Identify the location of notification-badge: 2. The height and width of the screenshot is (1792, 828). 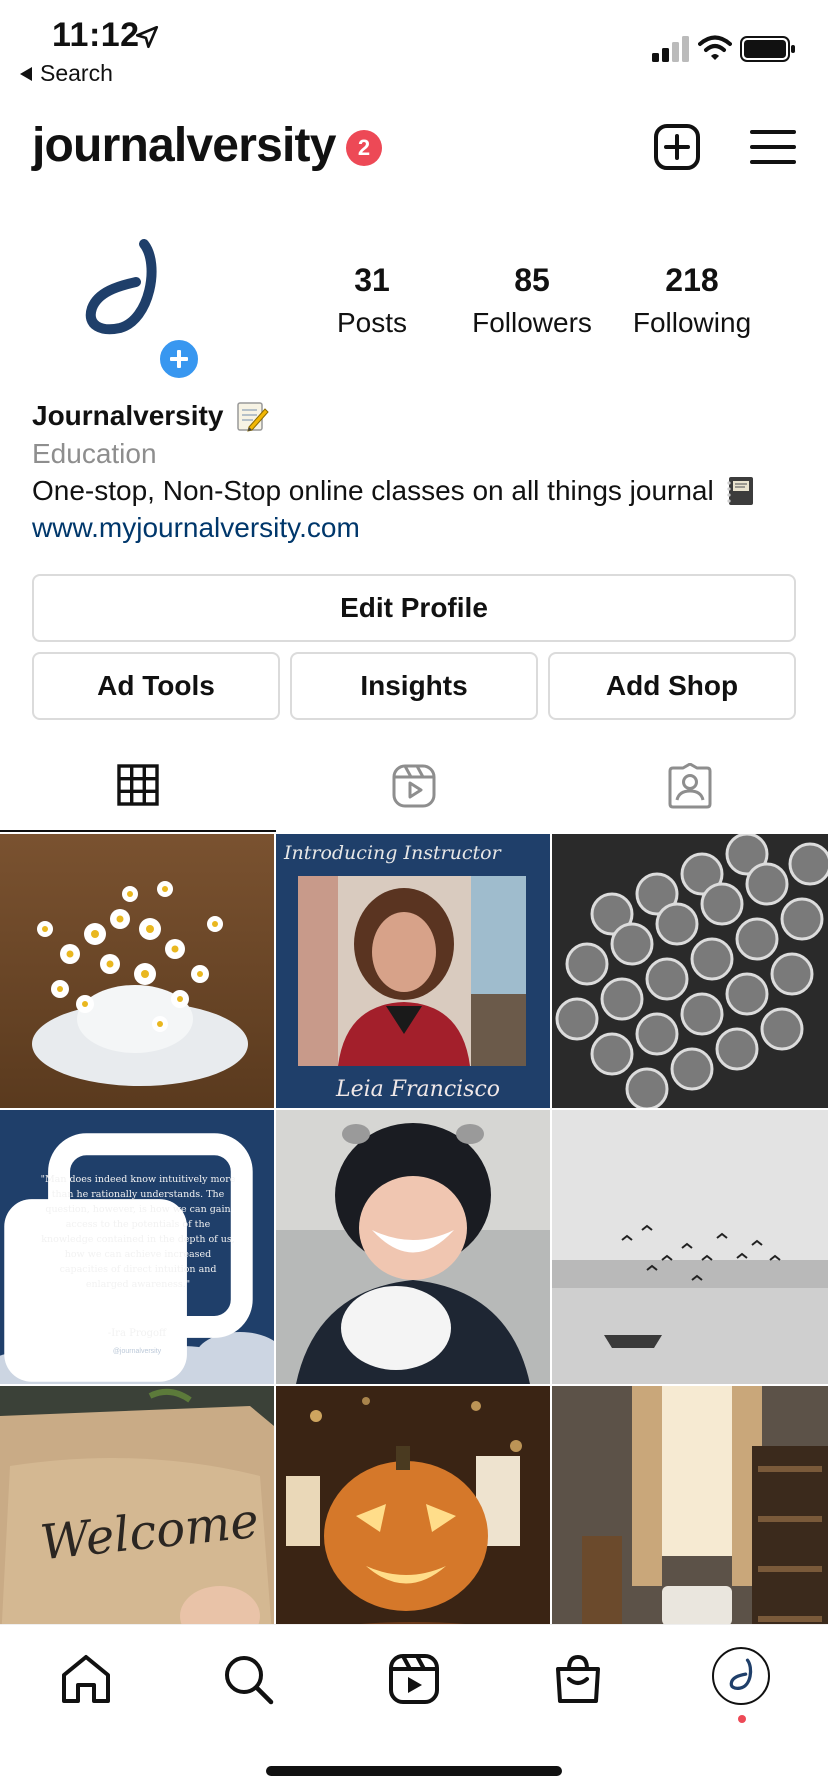
(364, 148).